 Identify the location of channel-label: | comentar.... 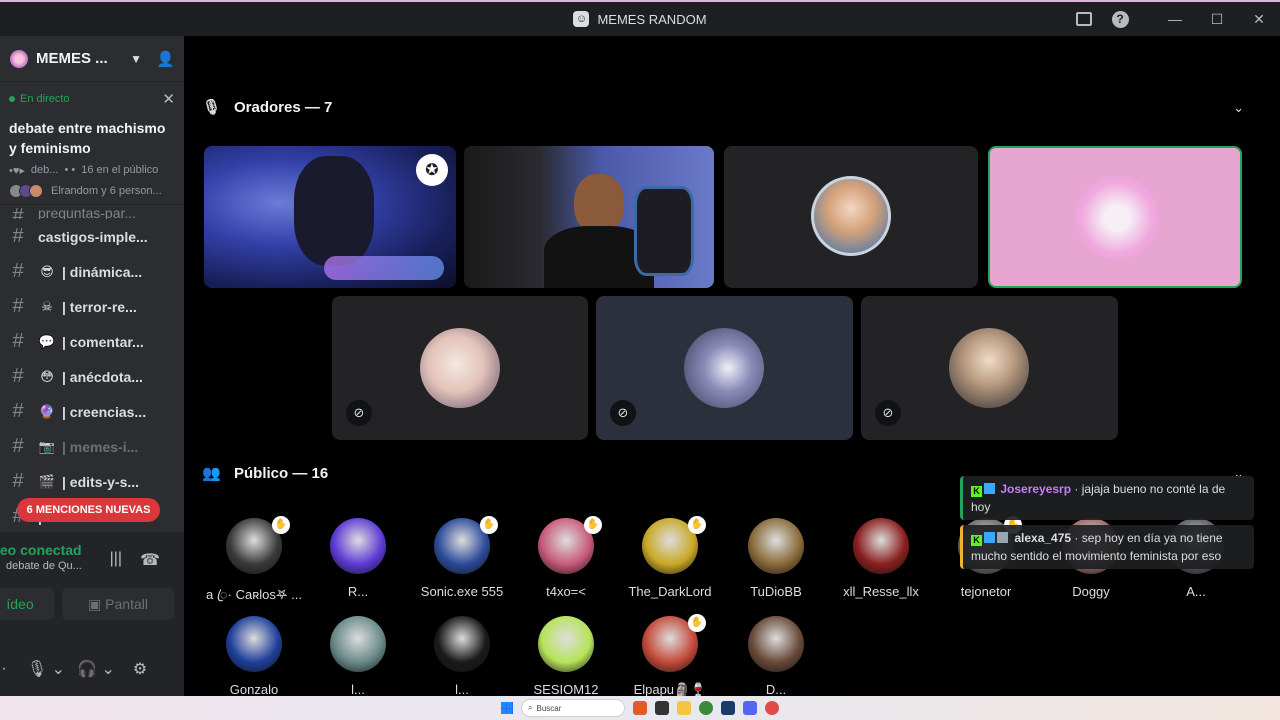
(103, 341).